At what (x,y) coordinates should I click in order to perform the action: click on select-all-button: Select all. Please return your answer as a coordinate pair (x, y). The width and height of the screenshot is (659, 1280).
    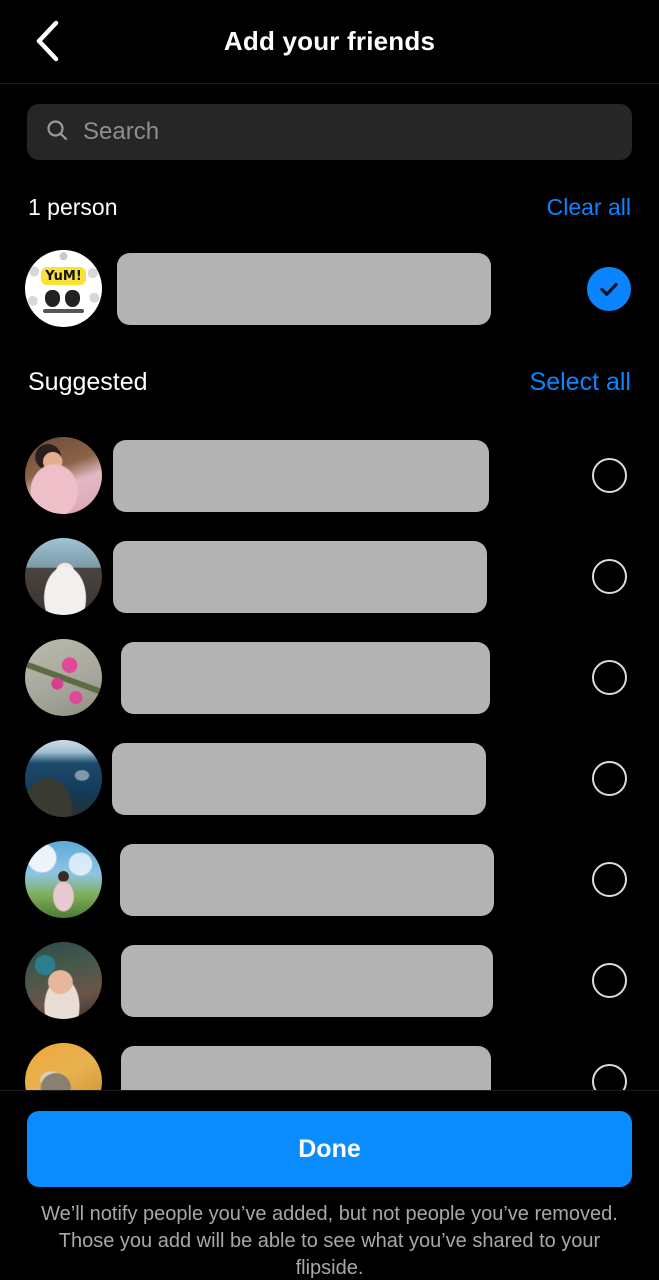
    Looking at the image, I should click on (580, 382).